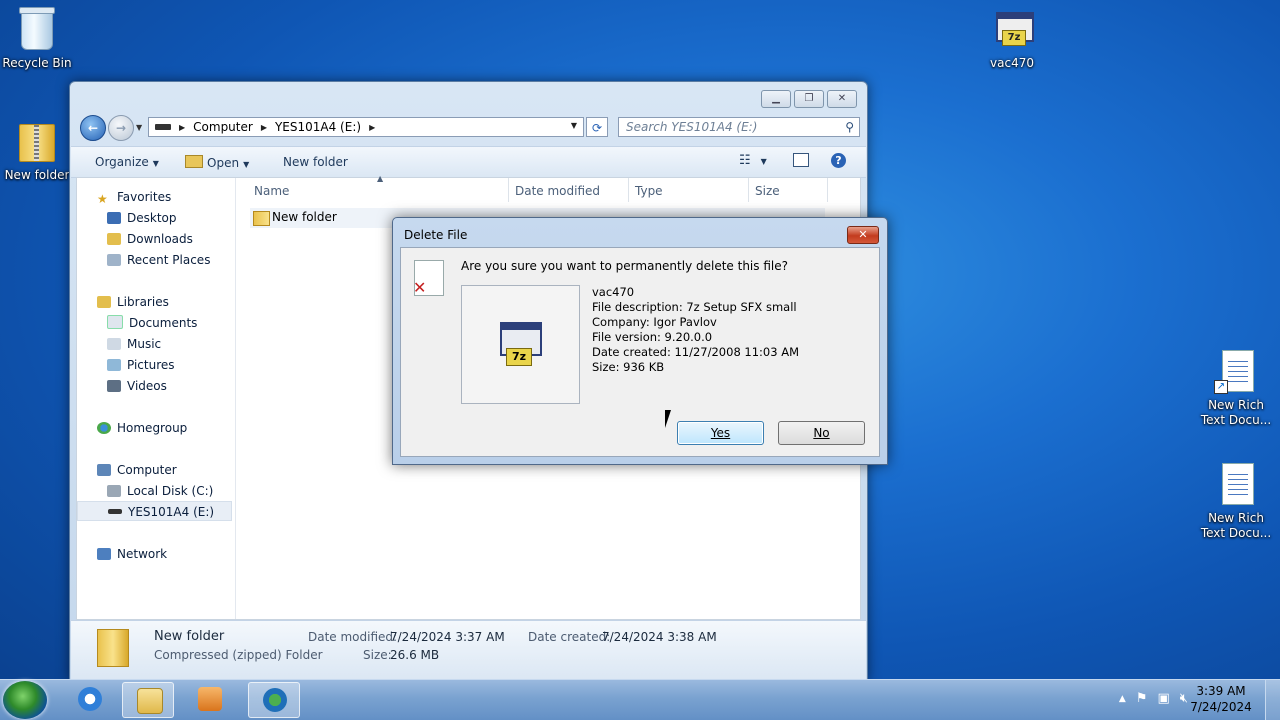  What do you see at coordinates (169, 260) in the screenshot?
I see `nav-label: Recent Places` at bounding box center [169, 260].